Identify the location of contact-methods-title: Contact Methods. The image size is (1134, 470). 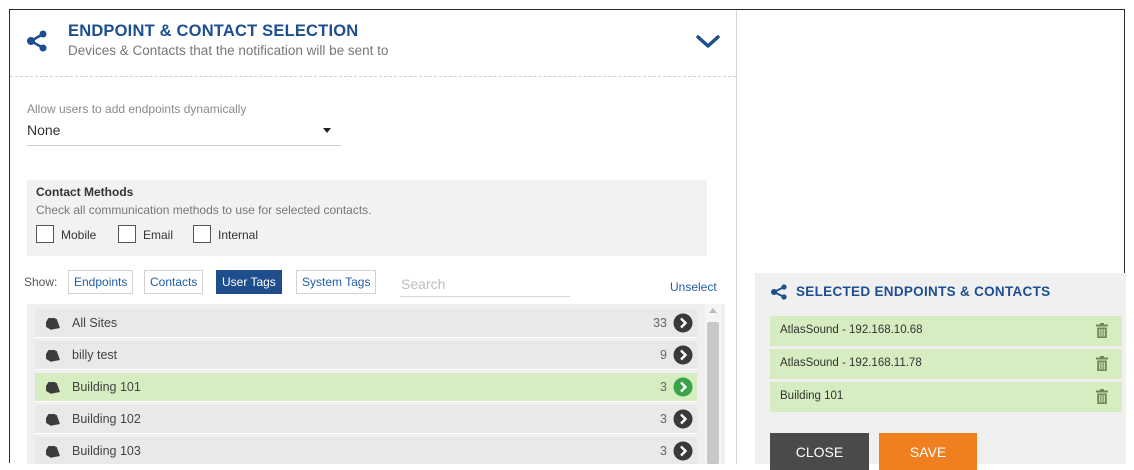
(85, 192).